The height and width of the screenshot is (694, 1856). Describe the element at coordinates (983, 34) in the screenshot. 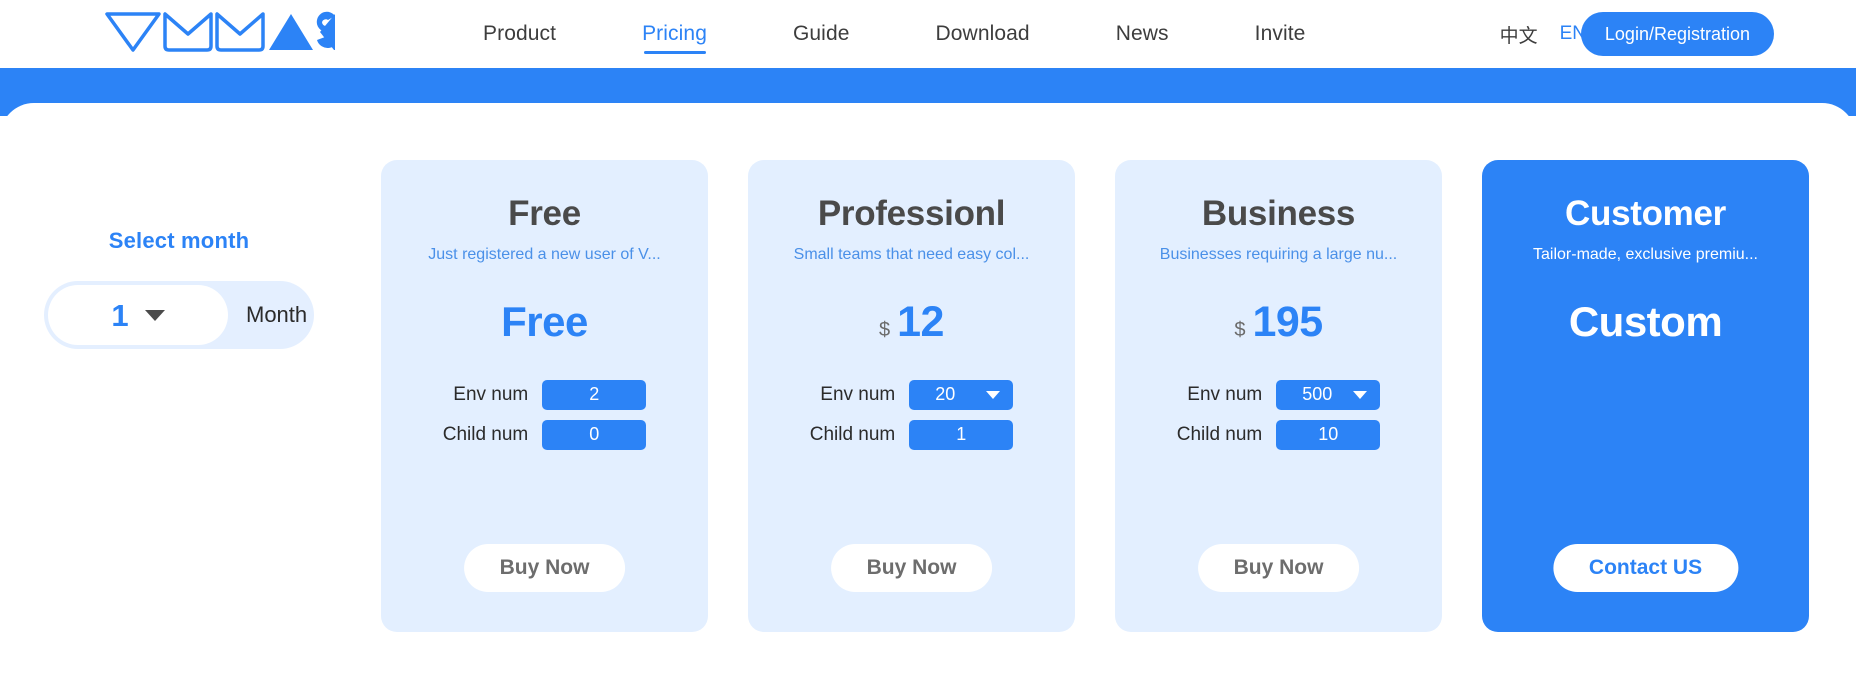

I see `nav-item-download: Download` at that location.